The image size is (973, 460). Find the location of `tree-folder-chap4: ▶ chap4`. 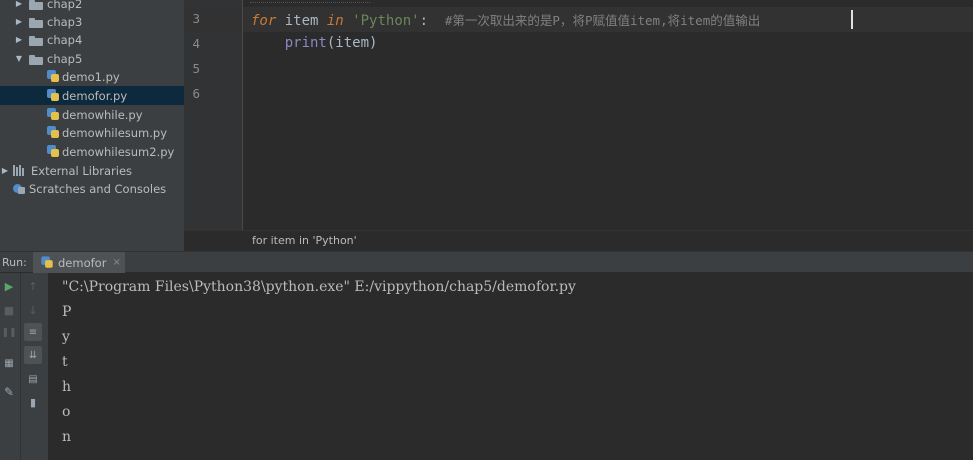

tree-folder-chap4: ▶ chap4 is located at coordinates (92, 39).